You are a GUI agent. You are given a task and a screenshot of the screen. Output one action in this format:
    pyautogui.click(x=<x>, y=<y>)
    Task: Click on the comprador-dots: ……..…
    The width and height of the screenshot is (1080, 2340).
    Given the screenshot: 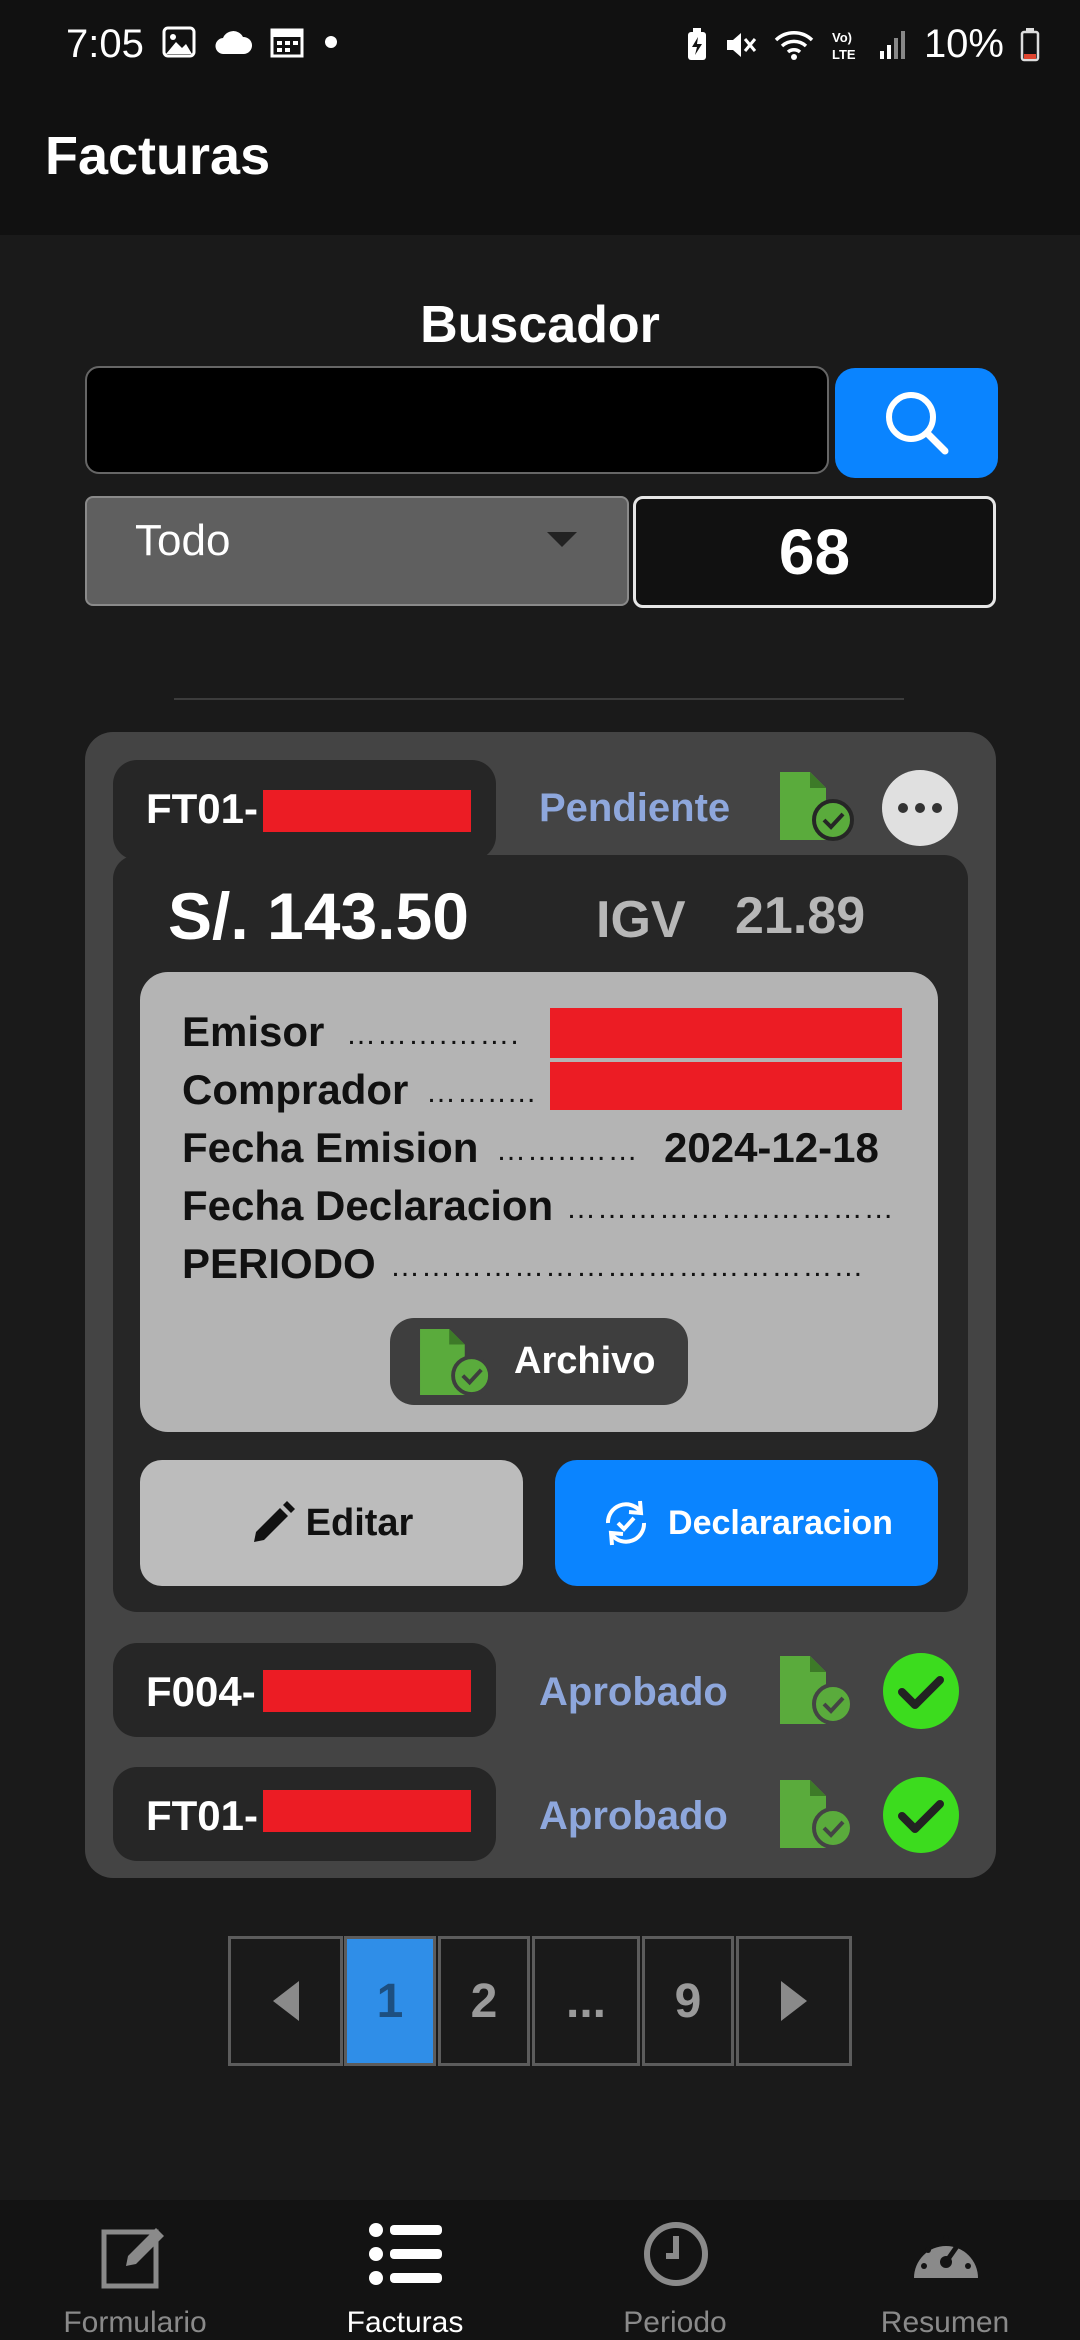 What is the action you would take?
    pyautogui.click(x=482, y=1092)
    